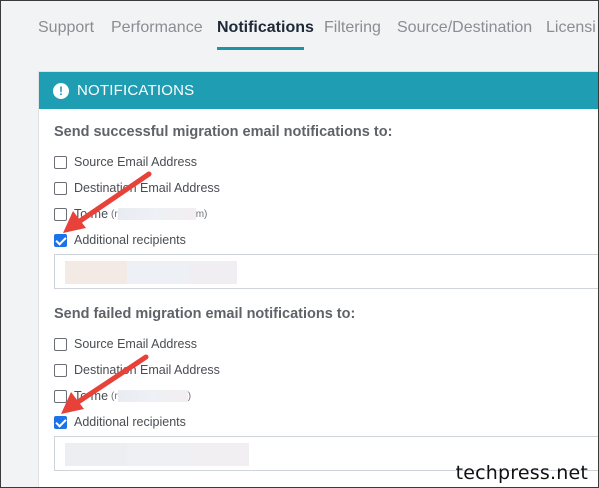 The width and height of the screenshot is (599, 488). I want to click on success-source-email-option: Source Email Address, so click(125, 162).